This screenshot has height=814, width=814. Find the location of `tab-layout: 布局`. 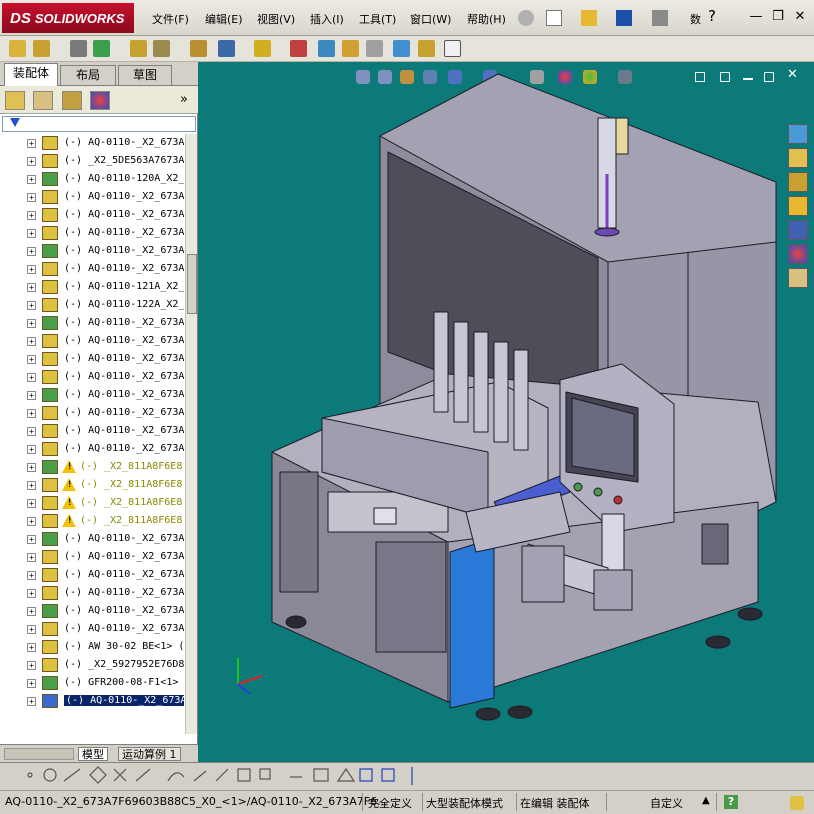

tab-layout: 布局 is located at coordinates (88, 75).